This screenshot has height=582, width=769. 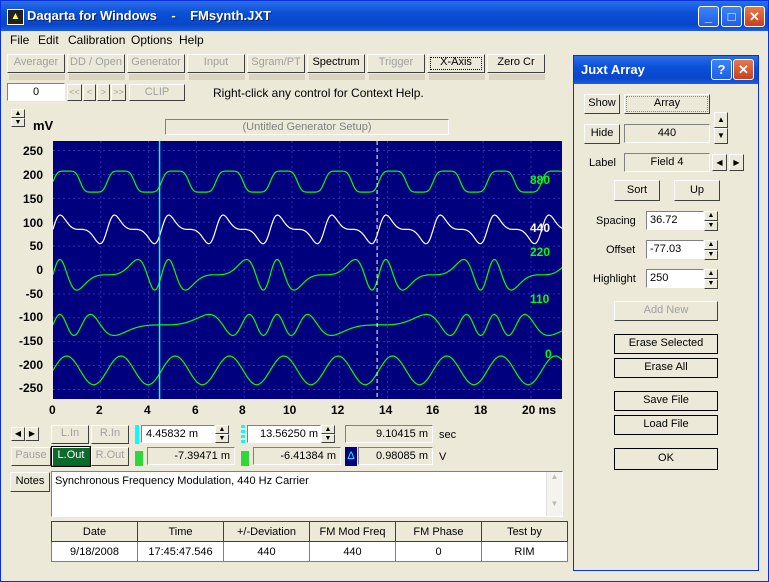 I want to click on l-in-button: L.In, so click(x=70, y=434).